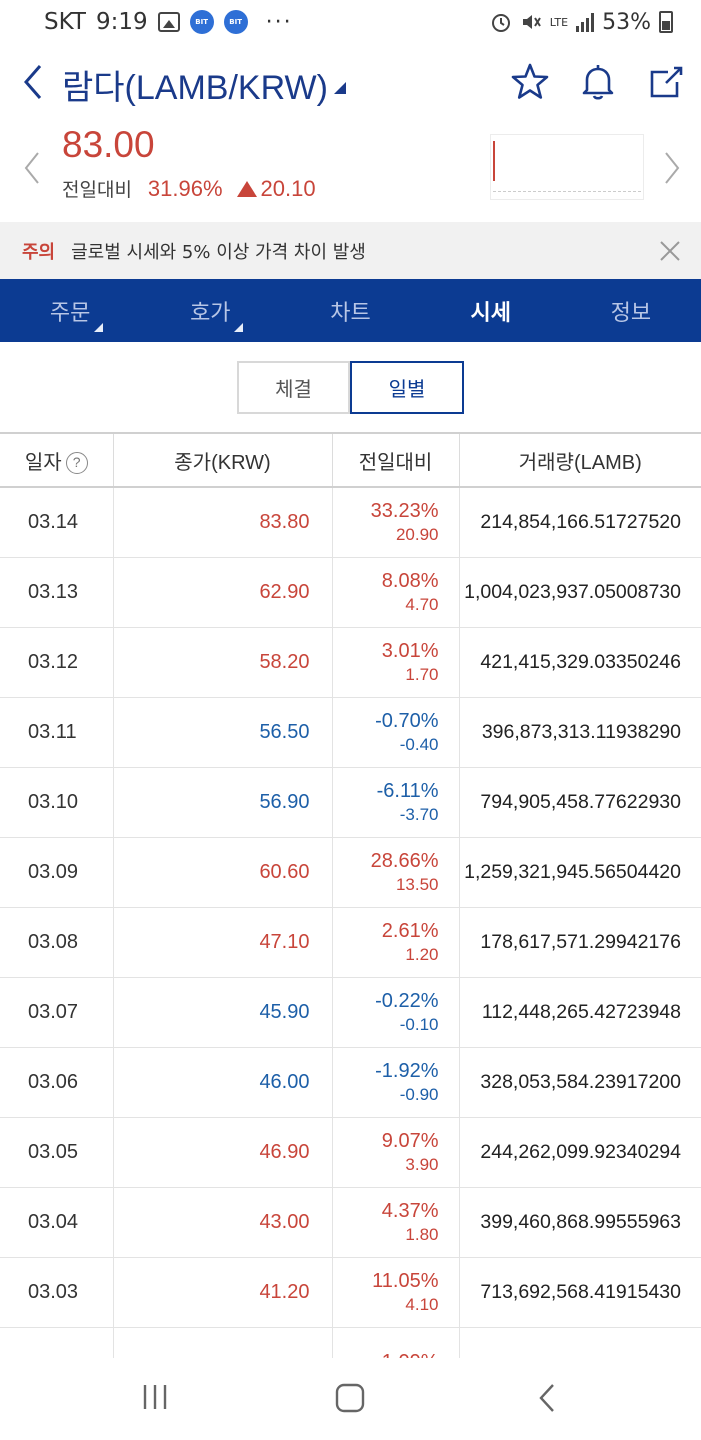 The height and width of the screenshot is (1440, 701). Describe the element at coordinates (223, 732) in the screenshot. I see `row-close-price: 56.50` at that location.